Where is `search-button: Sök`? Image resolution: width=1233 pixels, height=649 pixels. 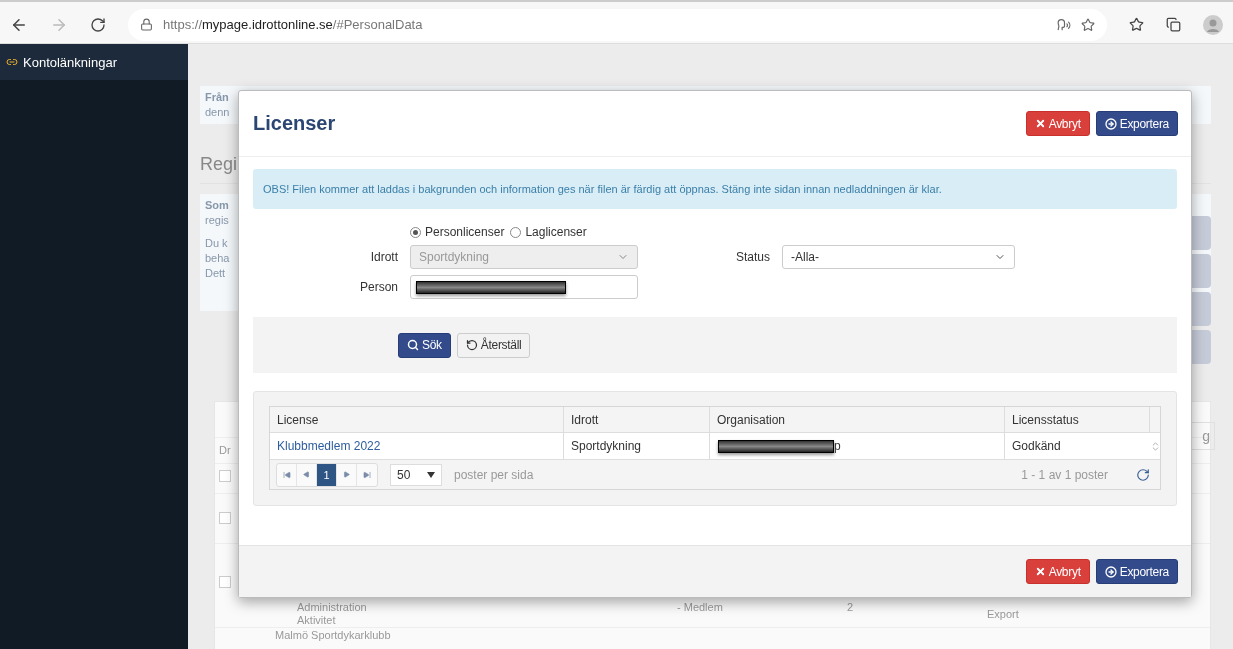
search-button: Sök is located at coordinates (424, 345).